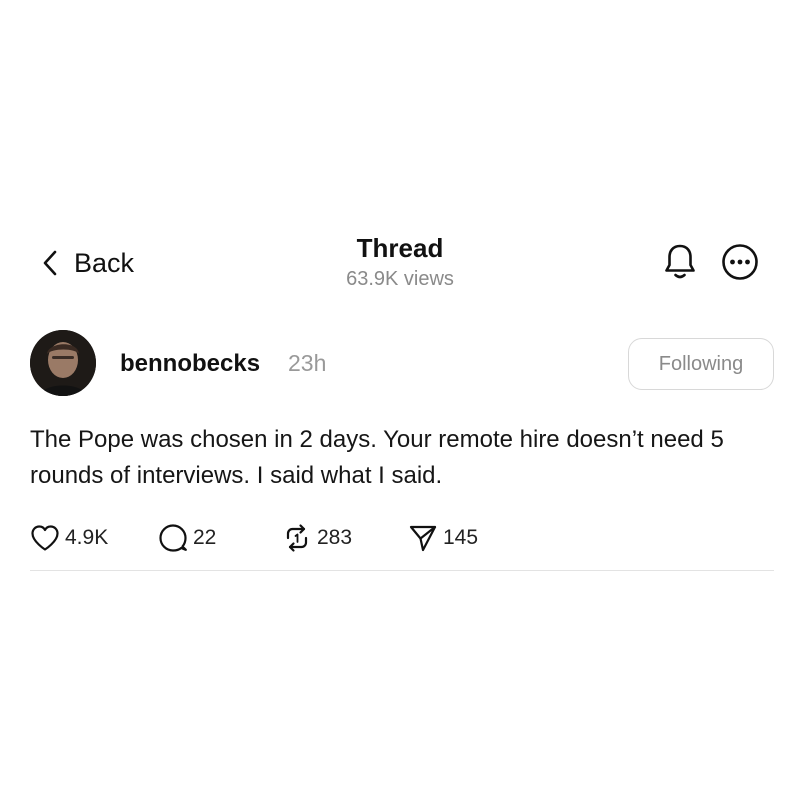  I want to click on view-count: 63.9K views, so click(400, 279).